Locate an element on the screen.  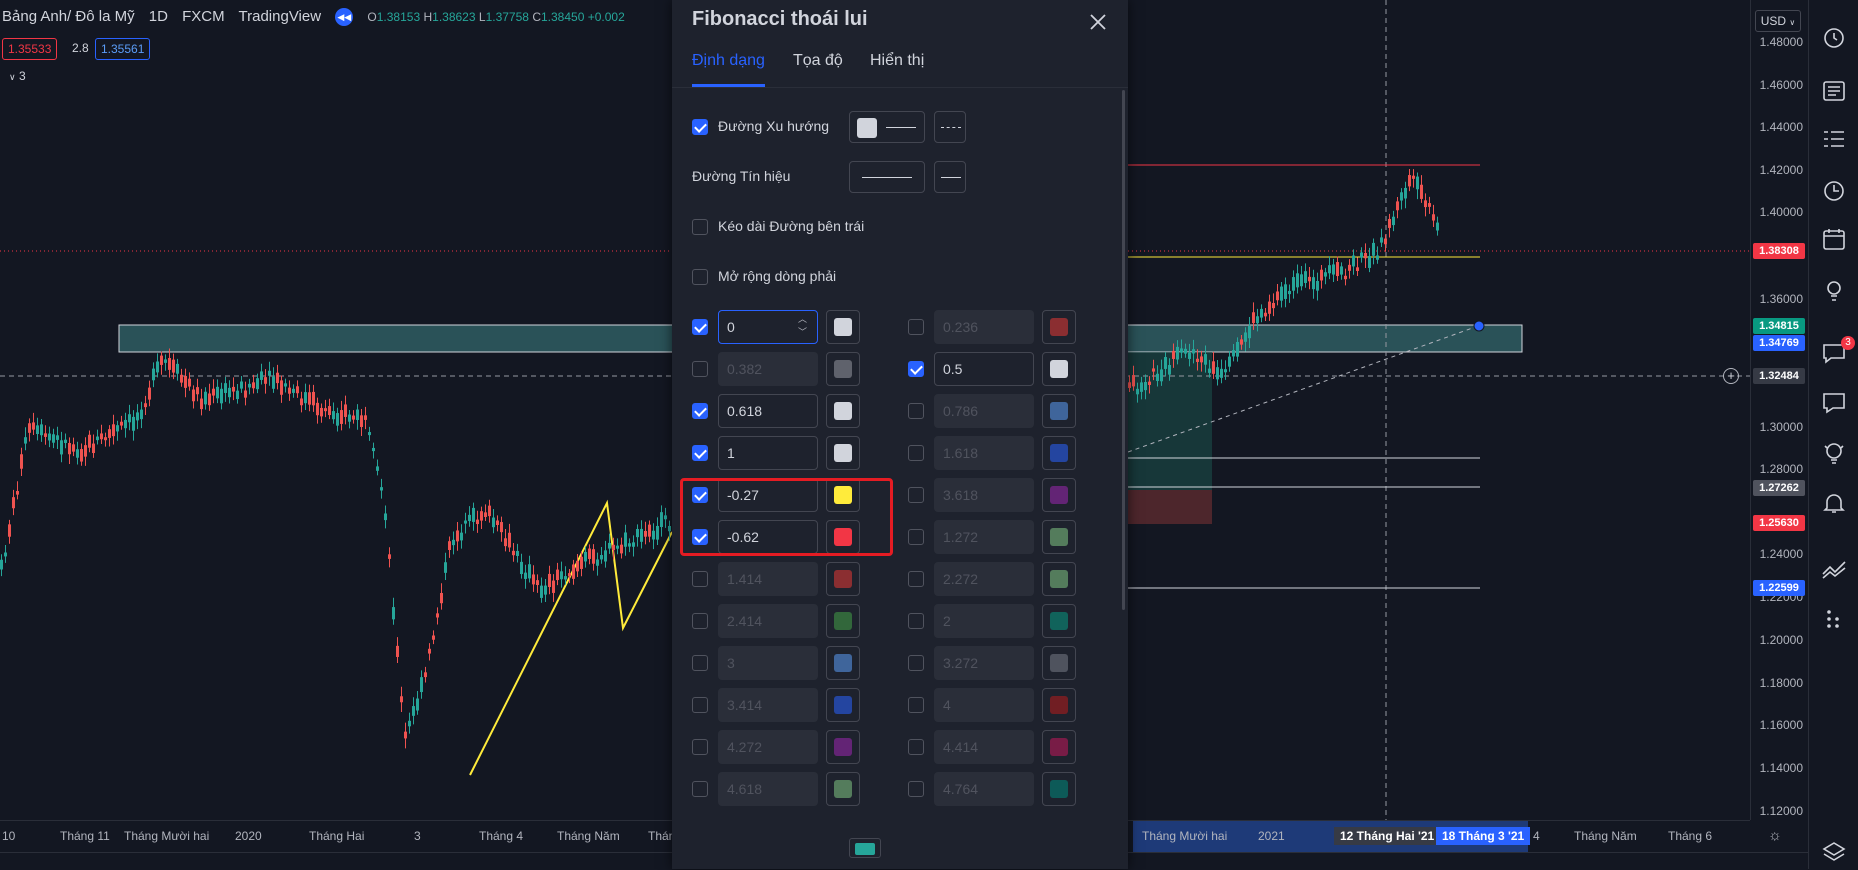
signal-line-width-button is located at coordinates (887, 177).